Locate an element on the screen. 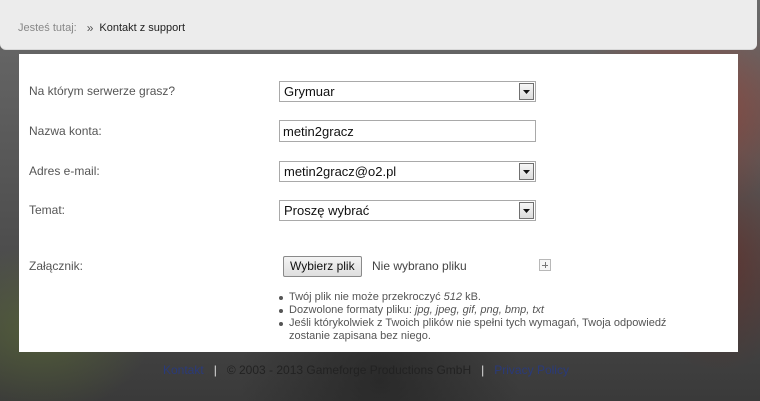  subject-select: Proszę wybrać is located at coordinates (407, 210).